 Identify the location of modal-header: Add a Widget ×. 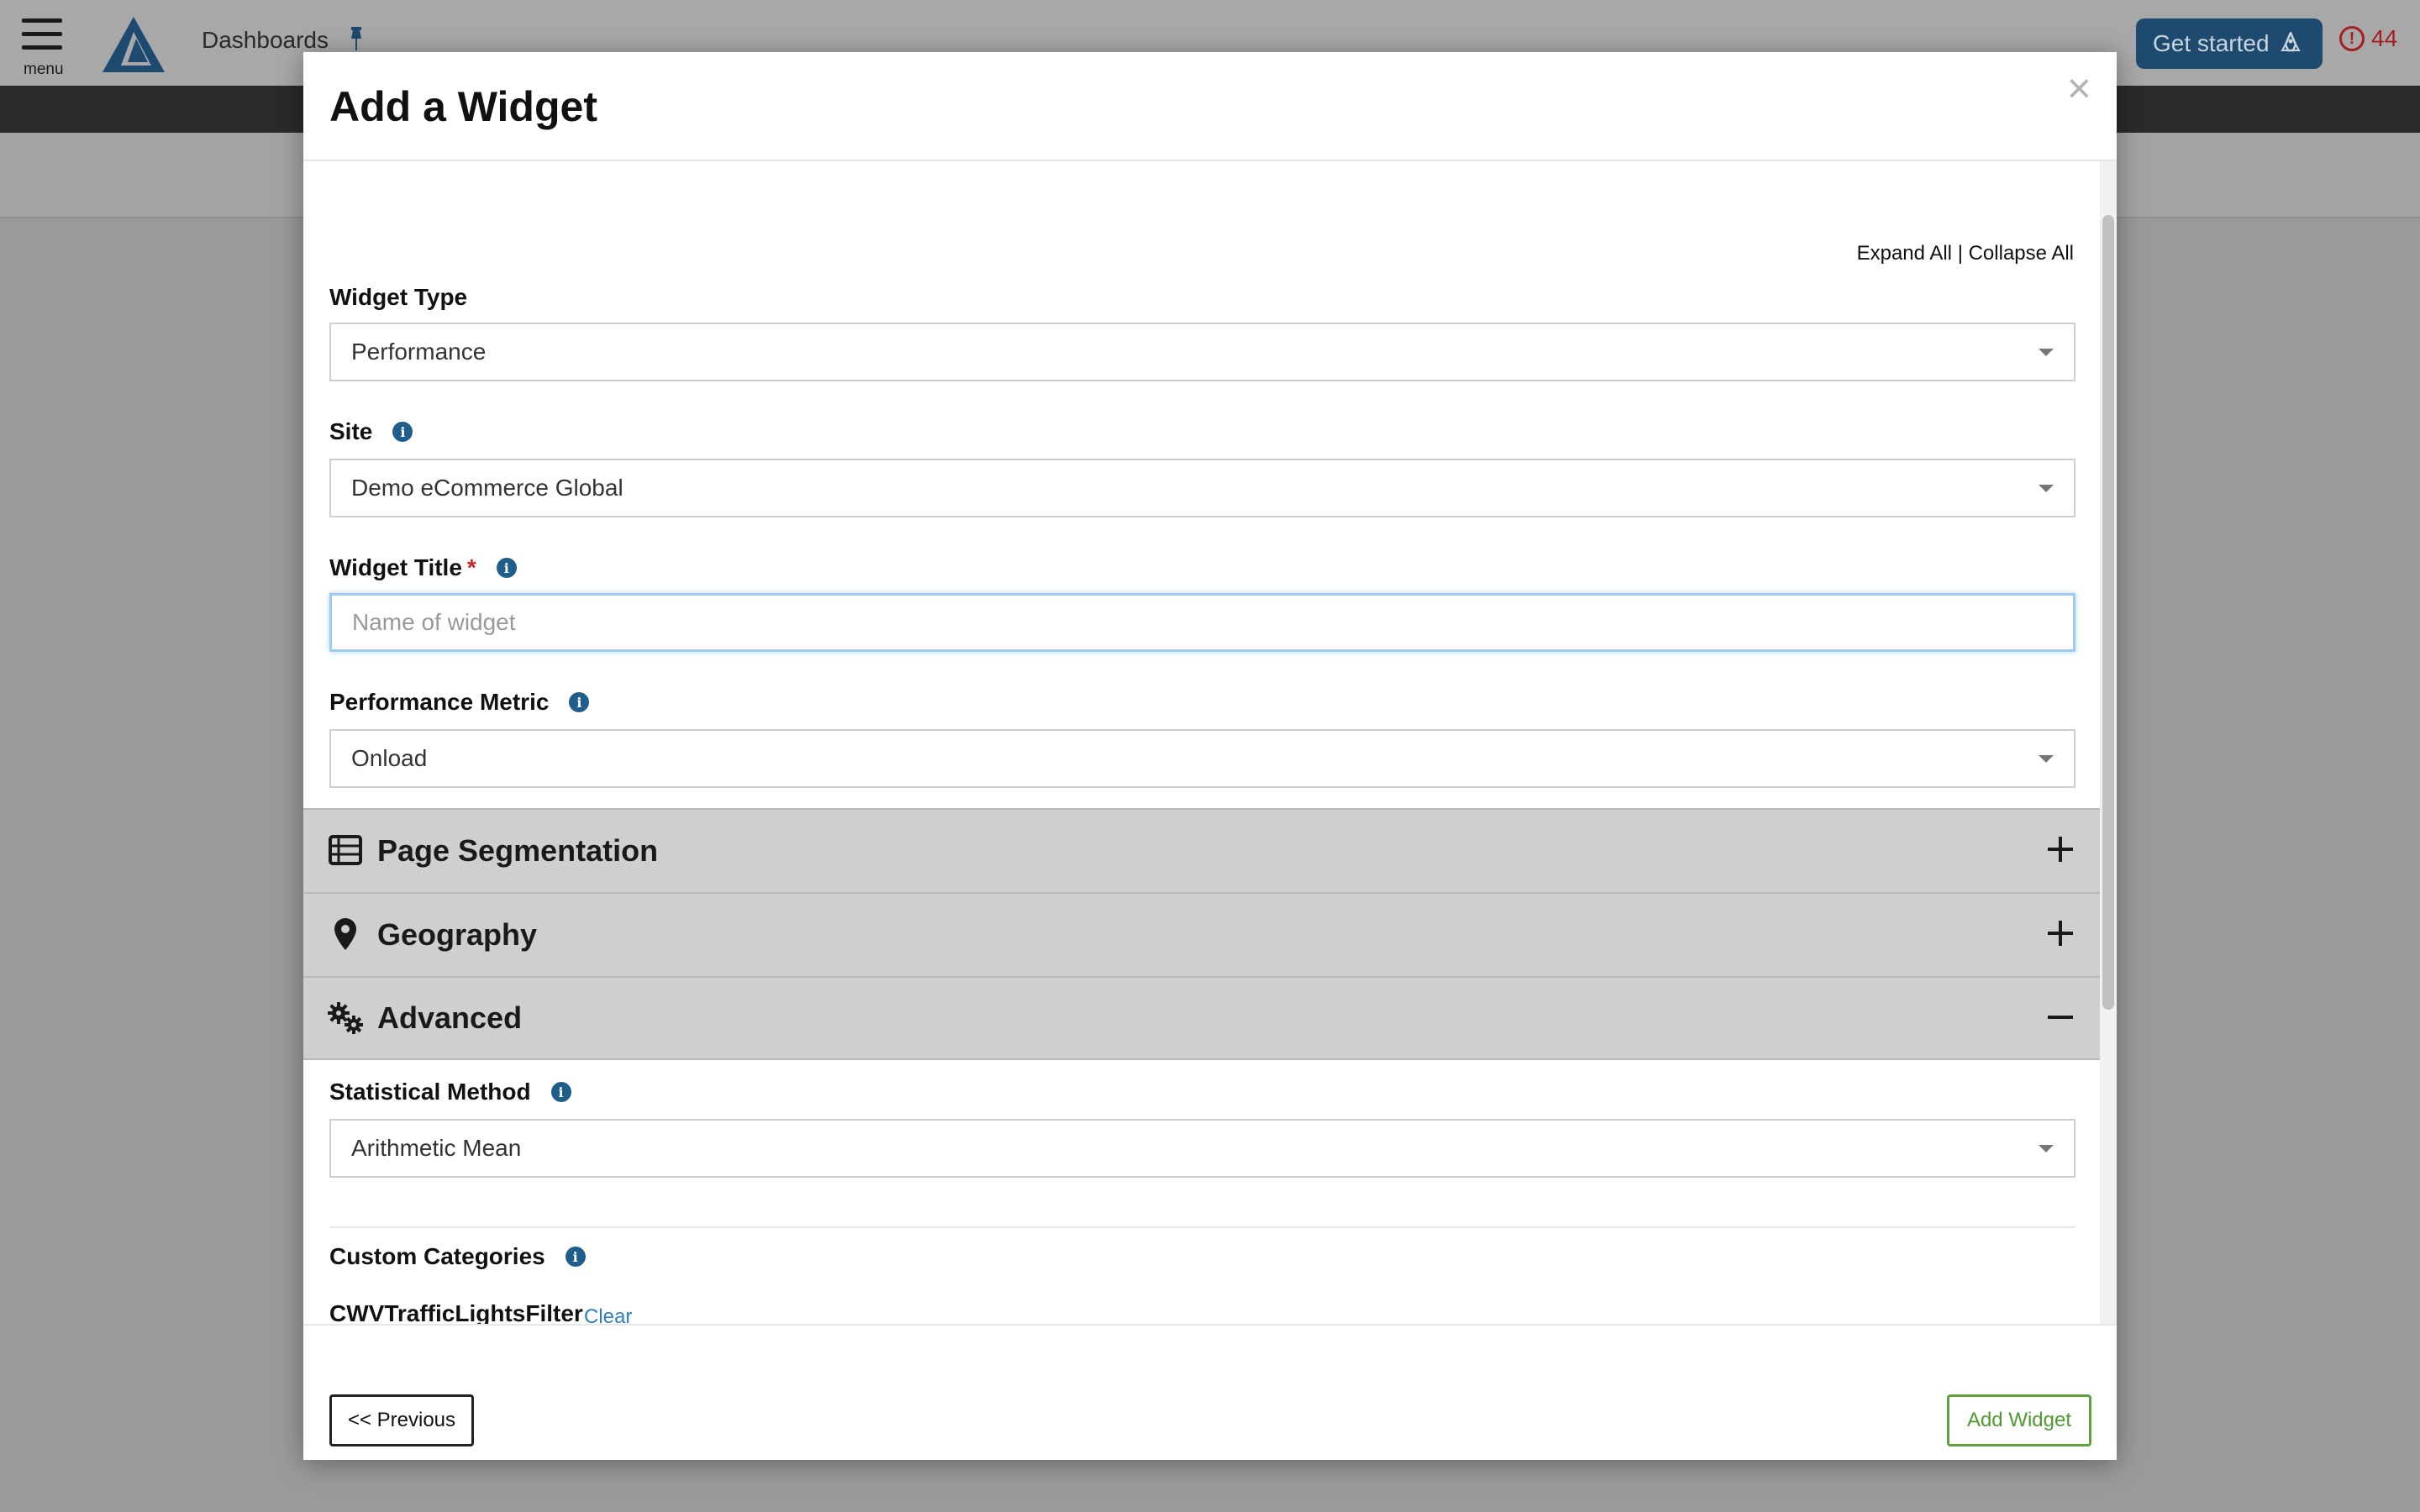
(1210, 106).